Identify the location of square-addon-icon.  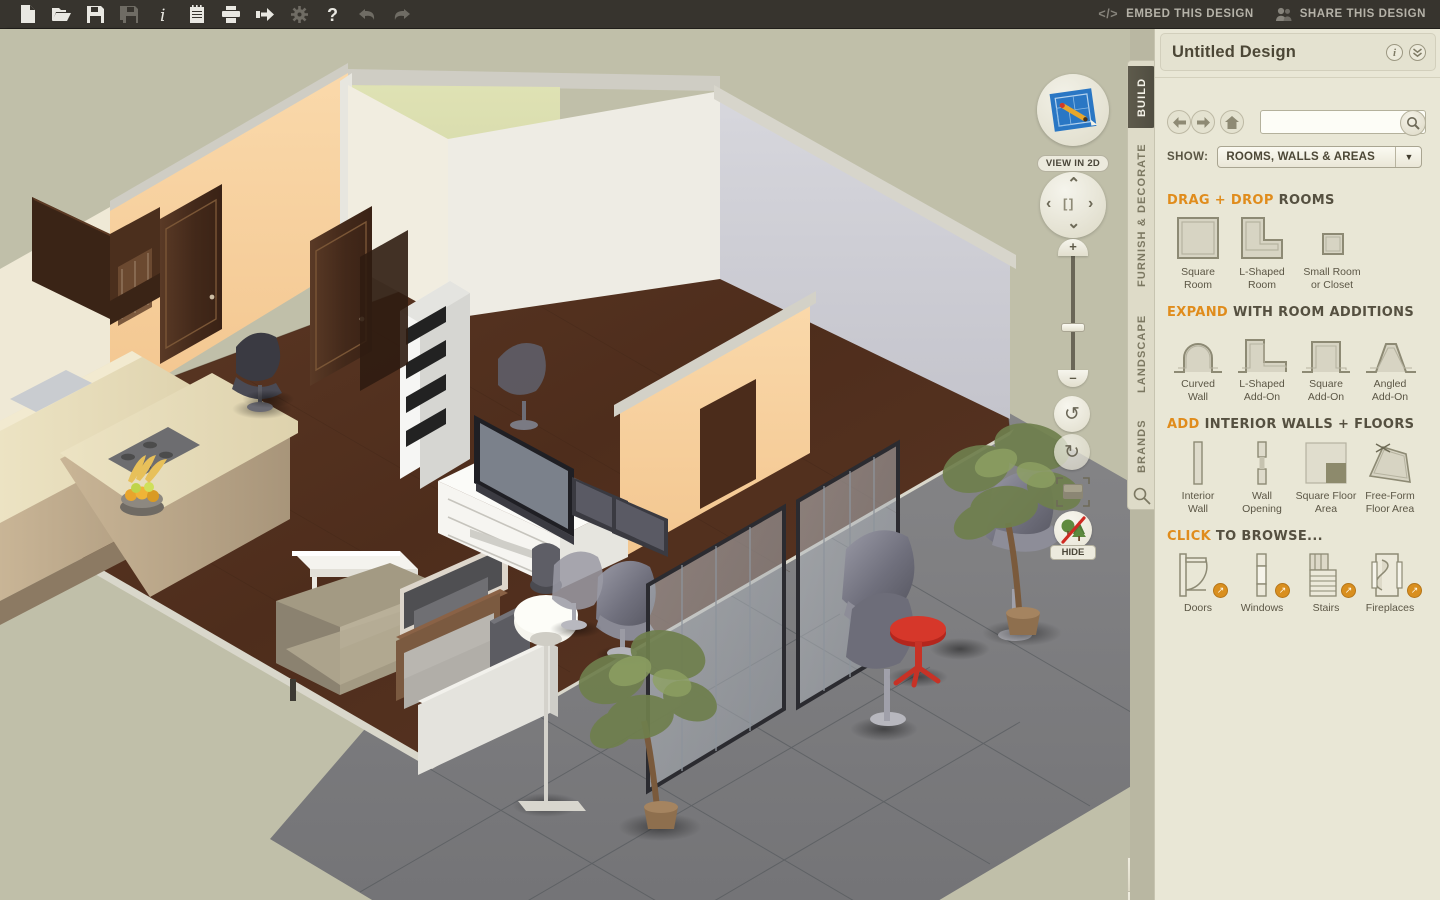
(1326, 350).